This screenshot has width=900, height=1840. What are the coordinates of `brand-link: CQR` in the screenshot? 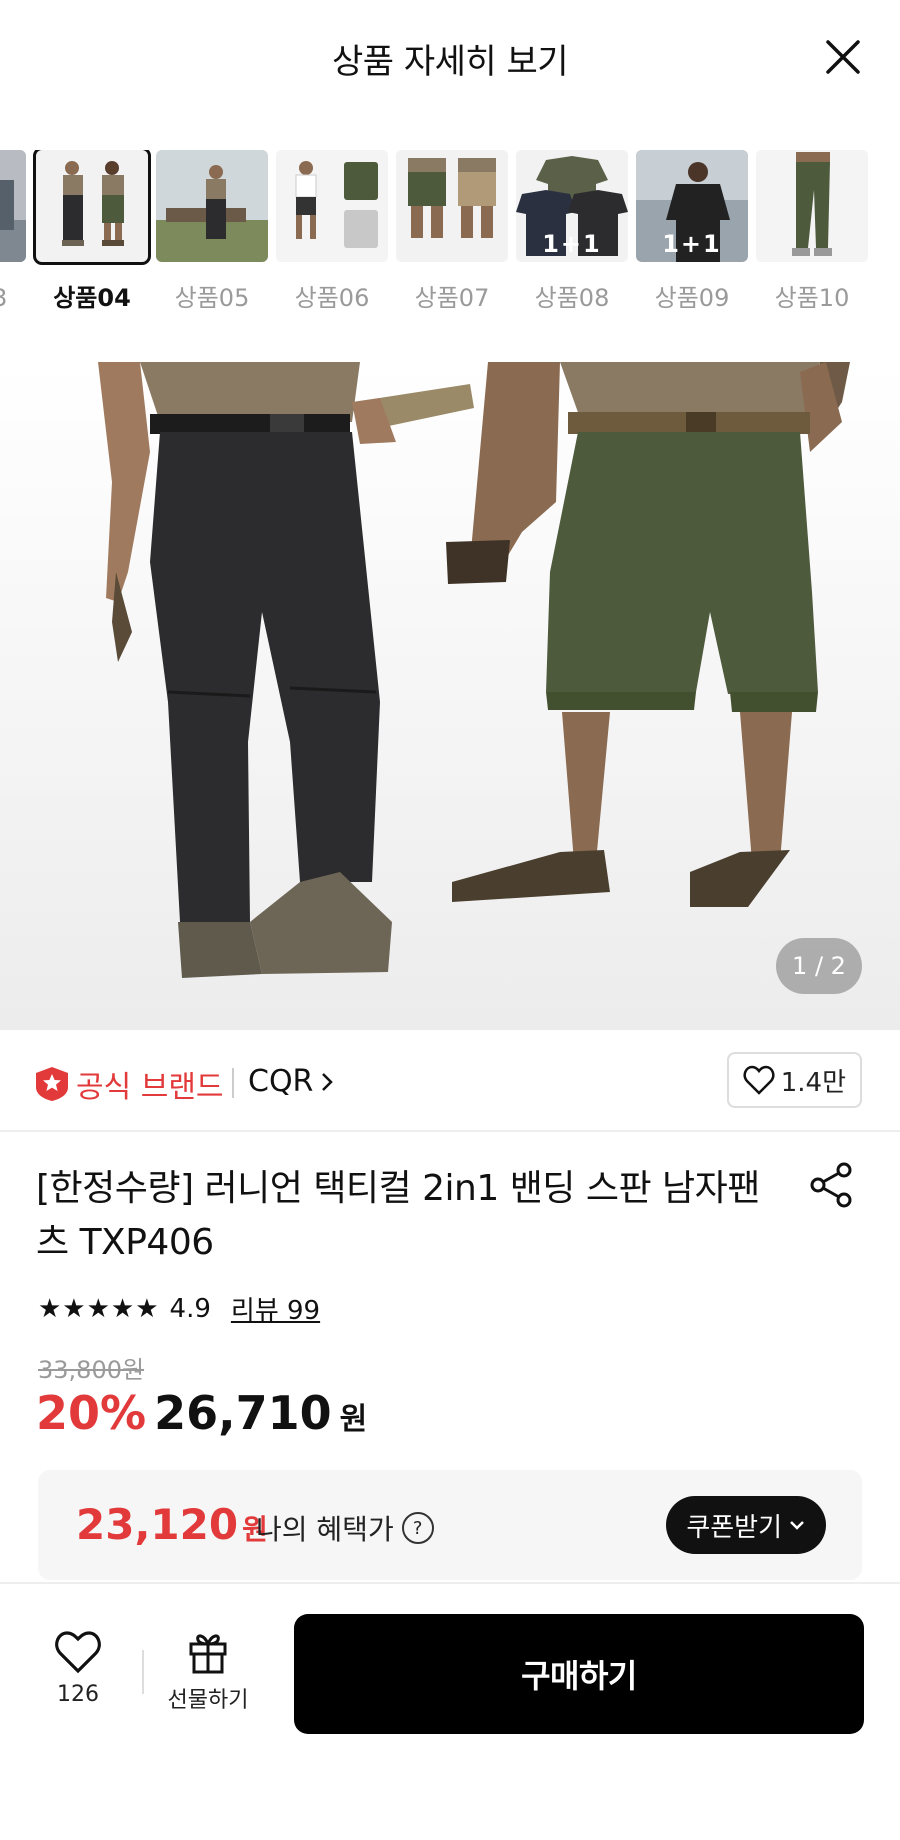 It's located at (291, 1081).